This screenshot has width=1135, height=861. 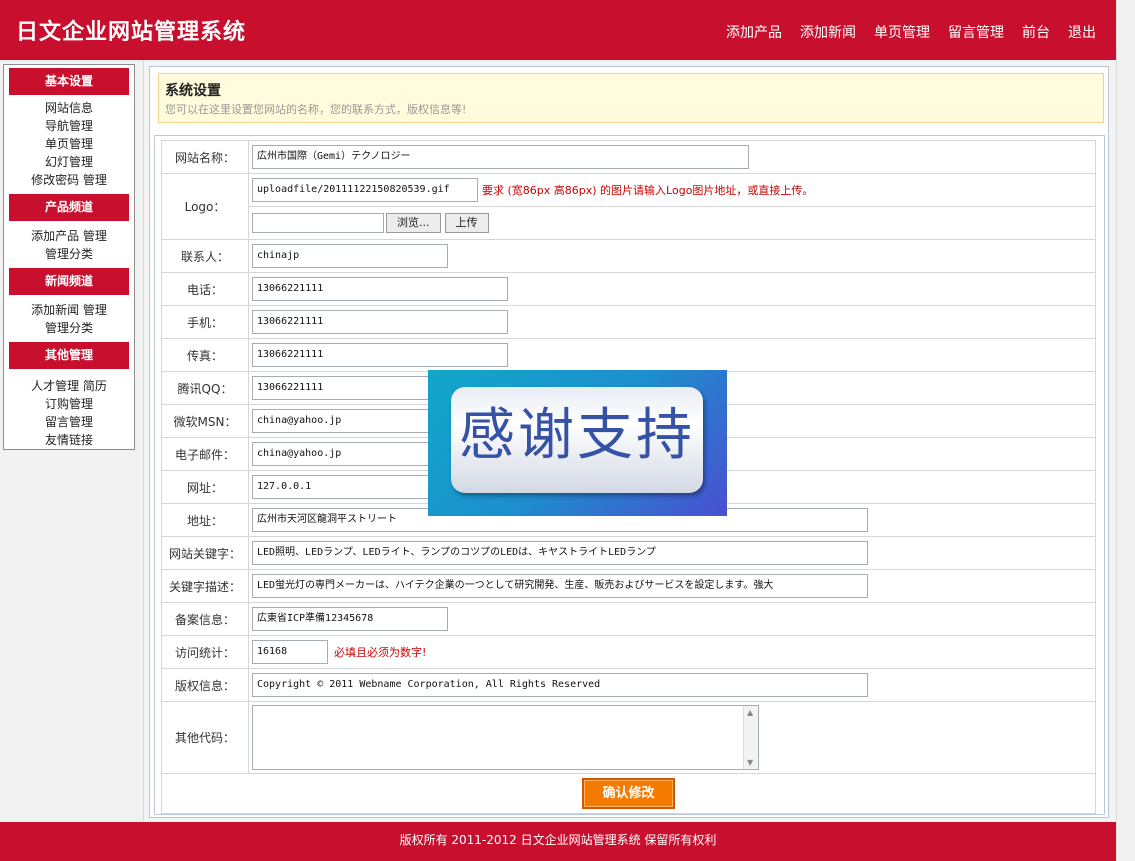 What do you see at coordinates (205, 355) in the screenshot?
I see `fax-label: 传真：` at bounding box center [205, 355].